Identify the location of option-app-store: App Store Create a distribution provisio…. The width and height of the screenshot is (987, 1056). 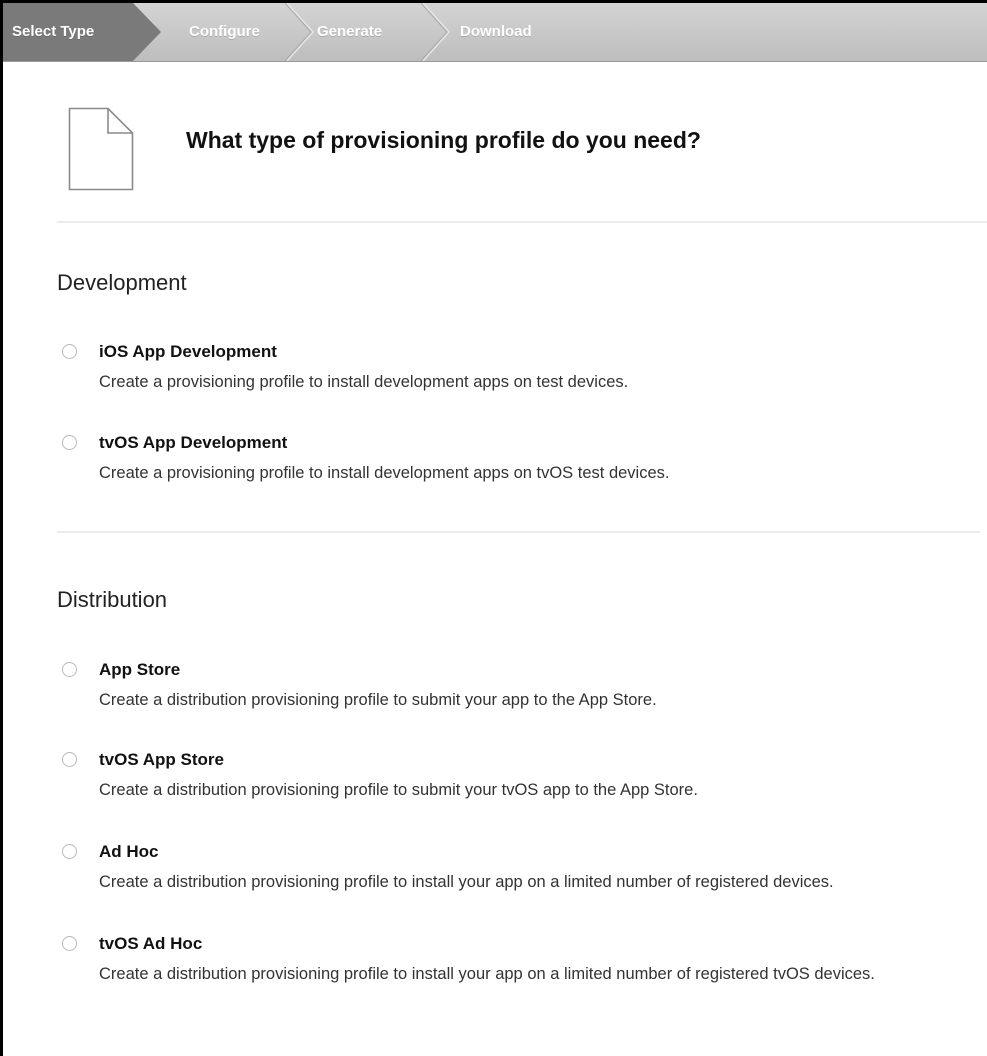
(519, 690).